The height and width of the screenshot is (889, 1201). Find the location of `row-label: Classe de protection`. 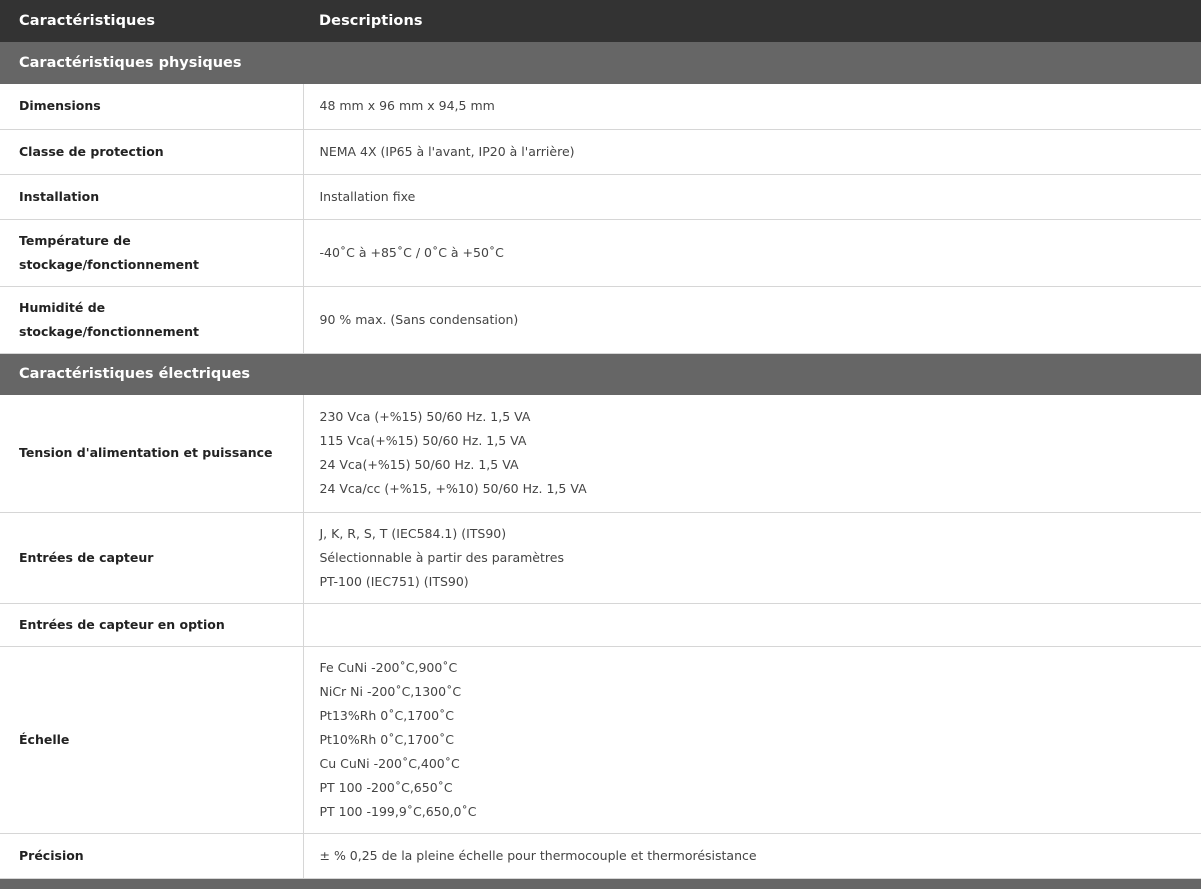

row-label: Classe de protection is located at coordinates (152, 152).